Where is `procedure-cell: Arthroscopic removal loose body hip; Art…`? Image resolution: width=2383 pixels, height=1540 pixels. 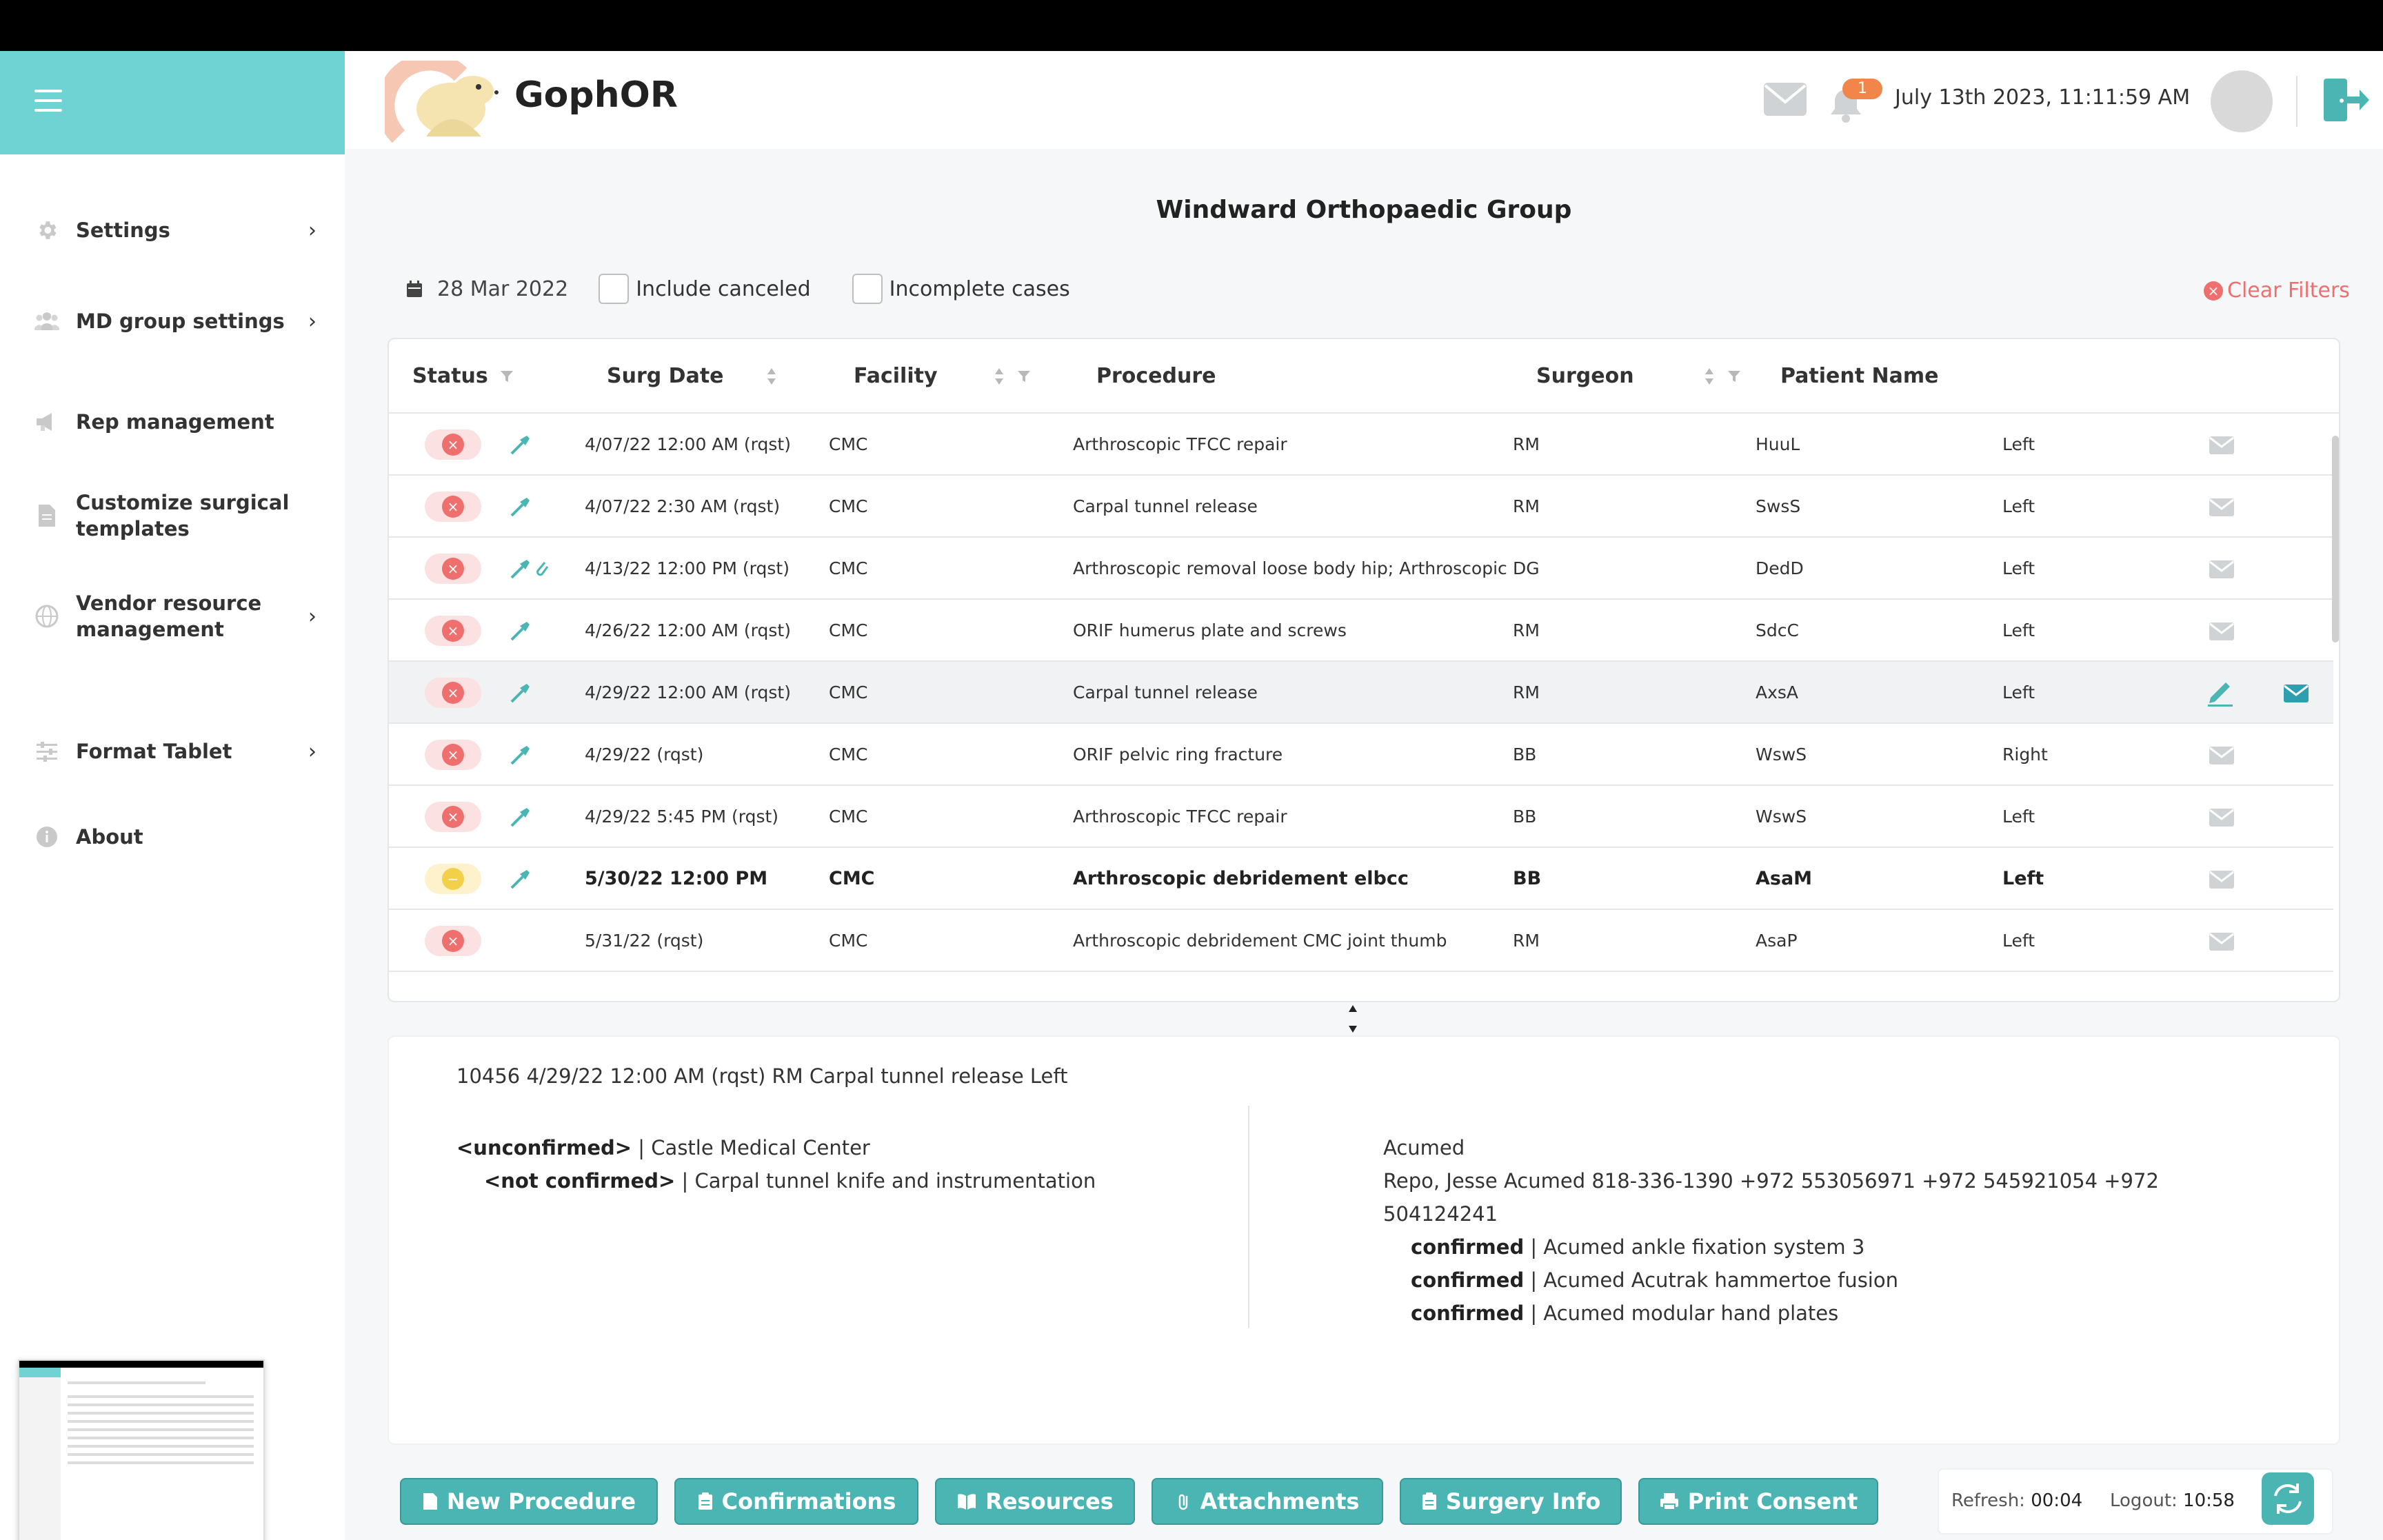 procedure-cell: Arthroscopic removal loose body hip; Art… is located at coordinates (1292, 568).